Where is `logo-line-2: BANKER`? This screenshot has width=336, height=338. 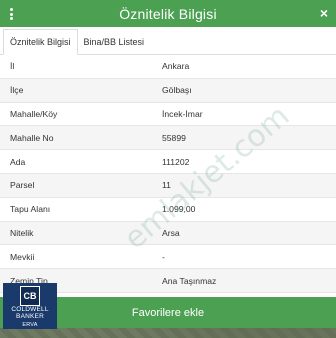
logo-line-2: BANKER is located at coordinates (30, 316).